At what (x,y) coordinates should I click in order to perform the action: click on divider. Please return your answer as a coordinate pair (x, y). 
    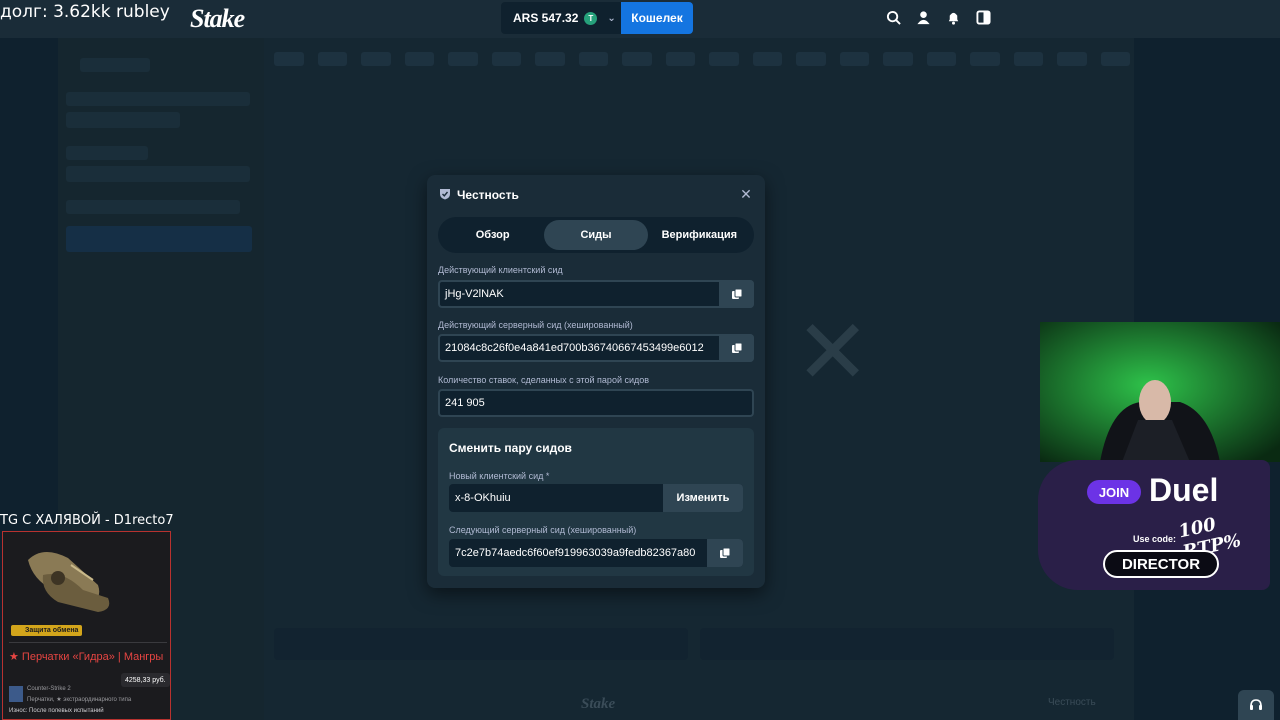
    Looking at the image, I should click on (88, 642).